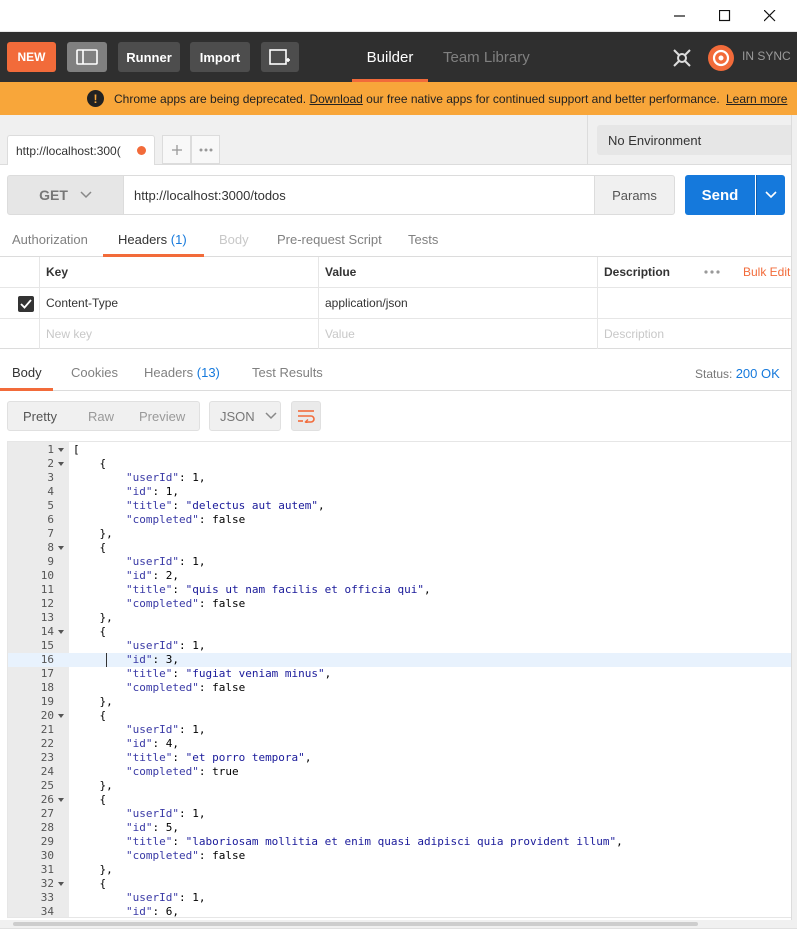  Describe the element at coordinates (81, 150) in the screenshot. I see `request-tab: http://localhost:300(` at that location.